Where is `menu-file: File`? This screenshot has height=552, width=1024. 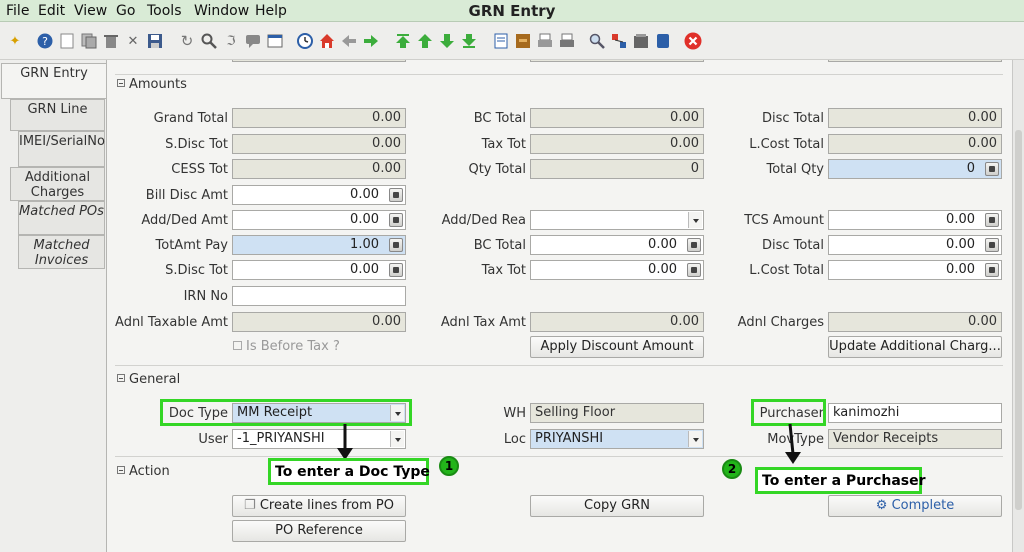
menu-file: File is located at coordinates (17, 11).